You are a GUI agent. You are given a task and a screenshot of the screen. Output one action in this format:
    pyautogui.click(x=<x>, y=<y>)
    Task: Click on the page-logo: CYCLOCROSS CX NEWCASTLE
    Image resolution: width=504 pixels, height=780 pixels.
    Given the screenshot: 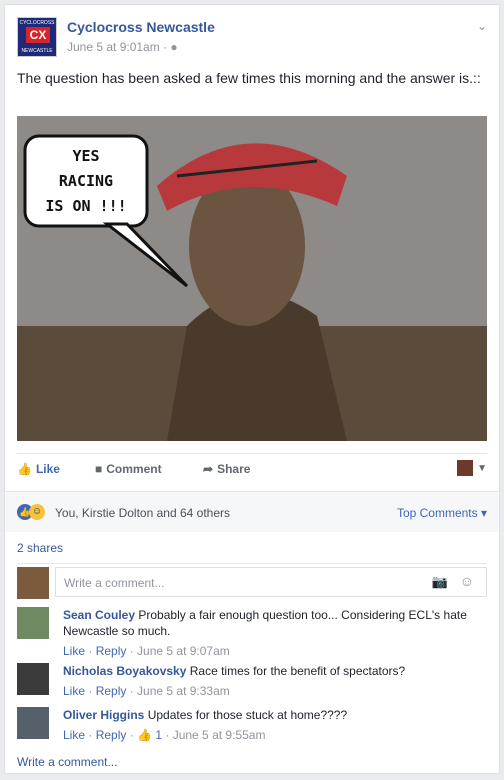 What is the action you would take?
    pyautogui.click(x=37, y=37)
    